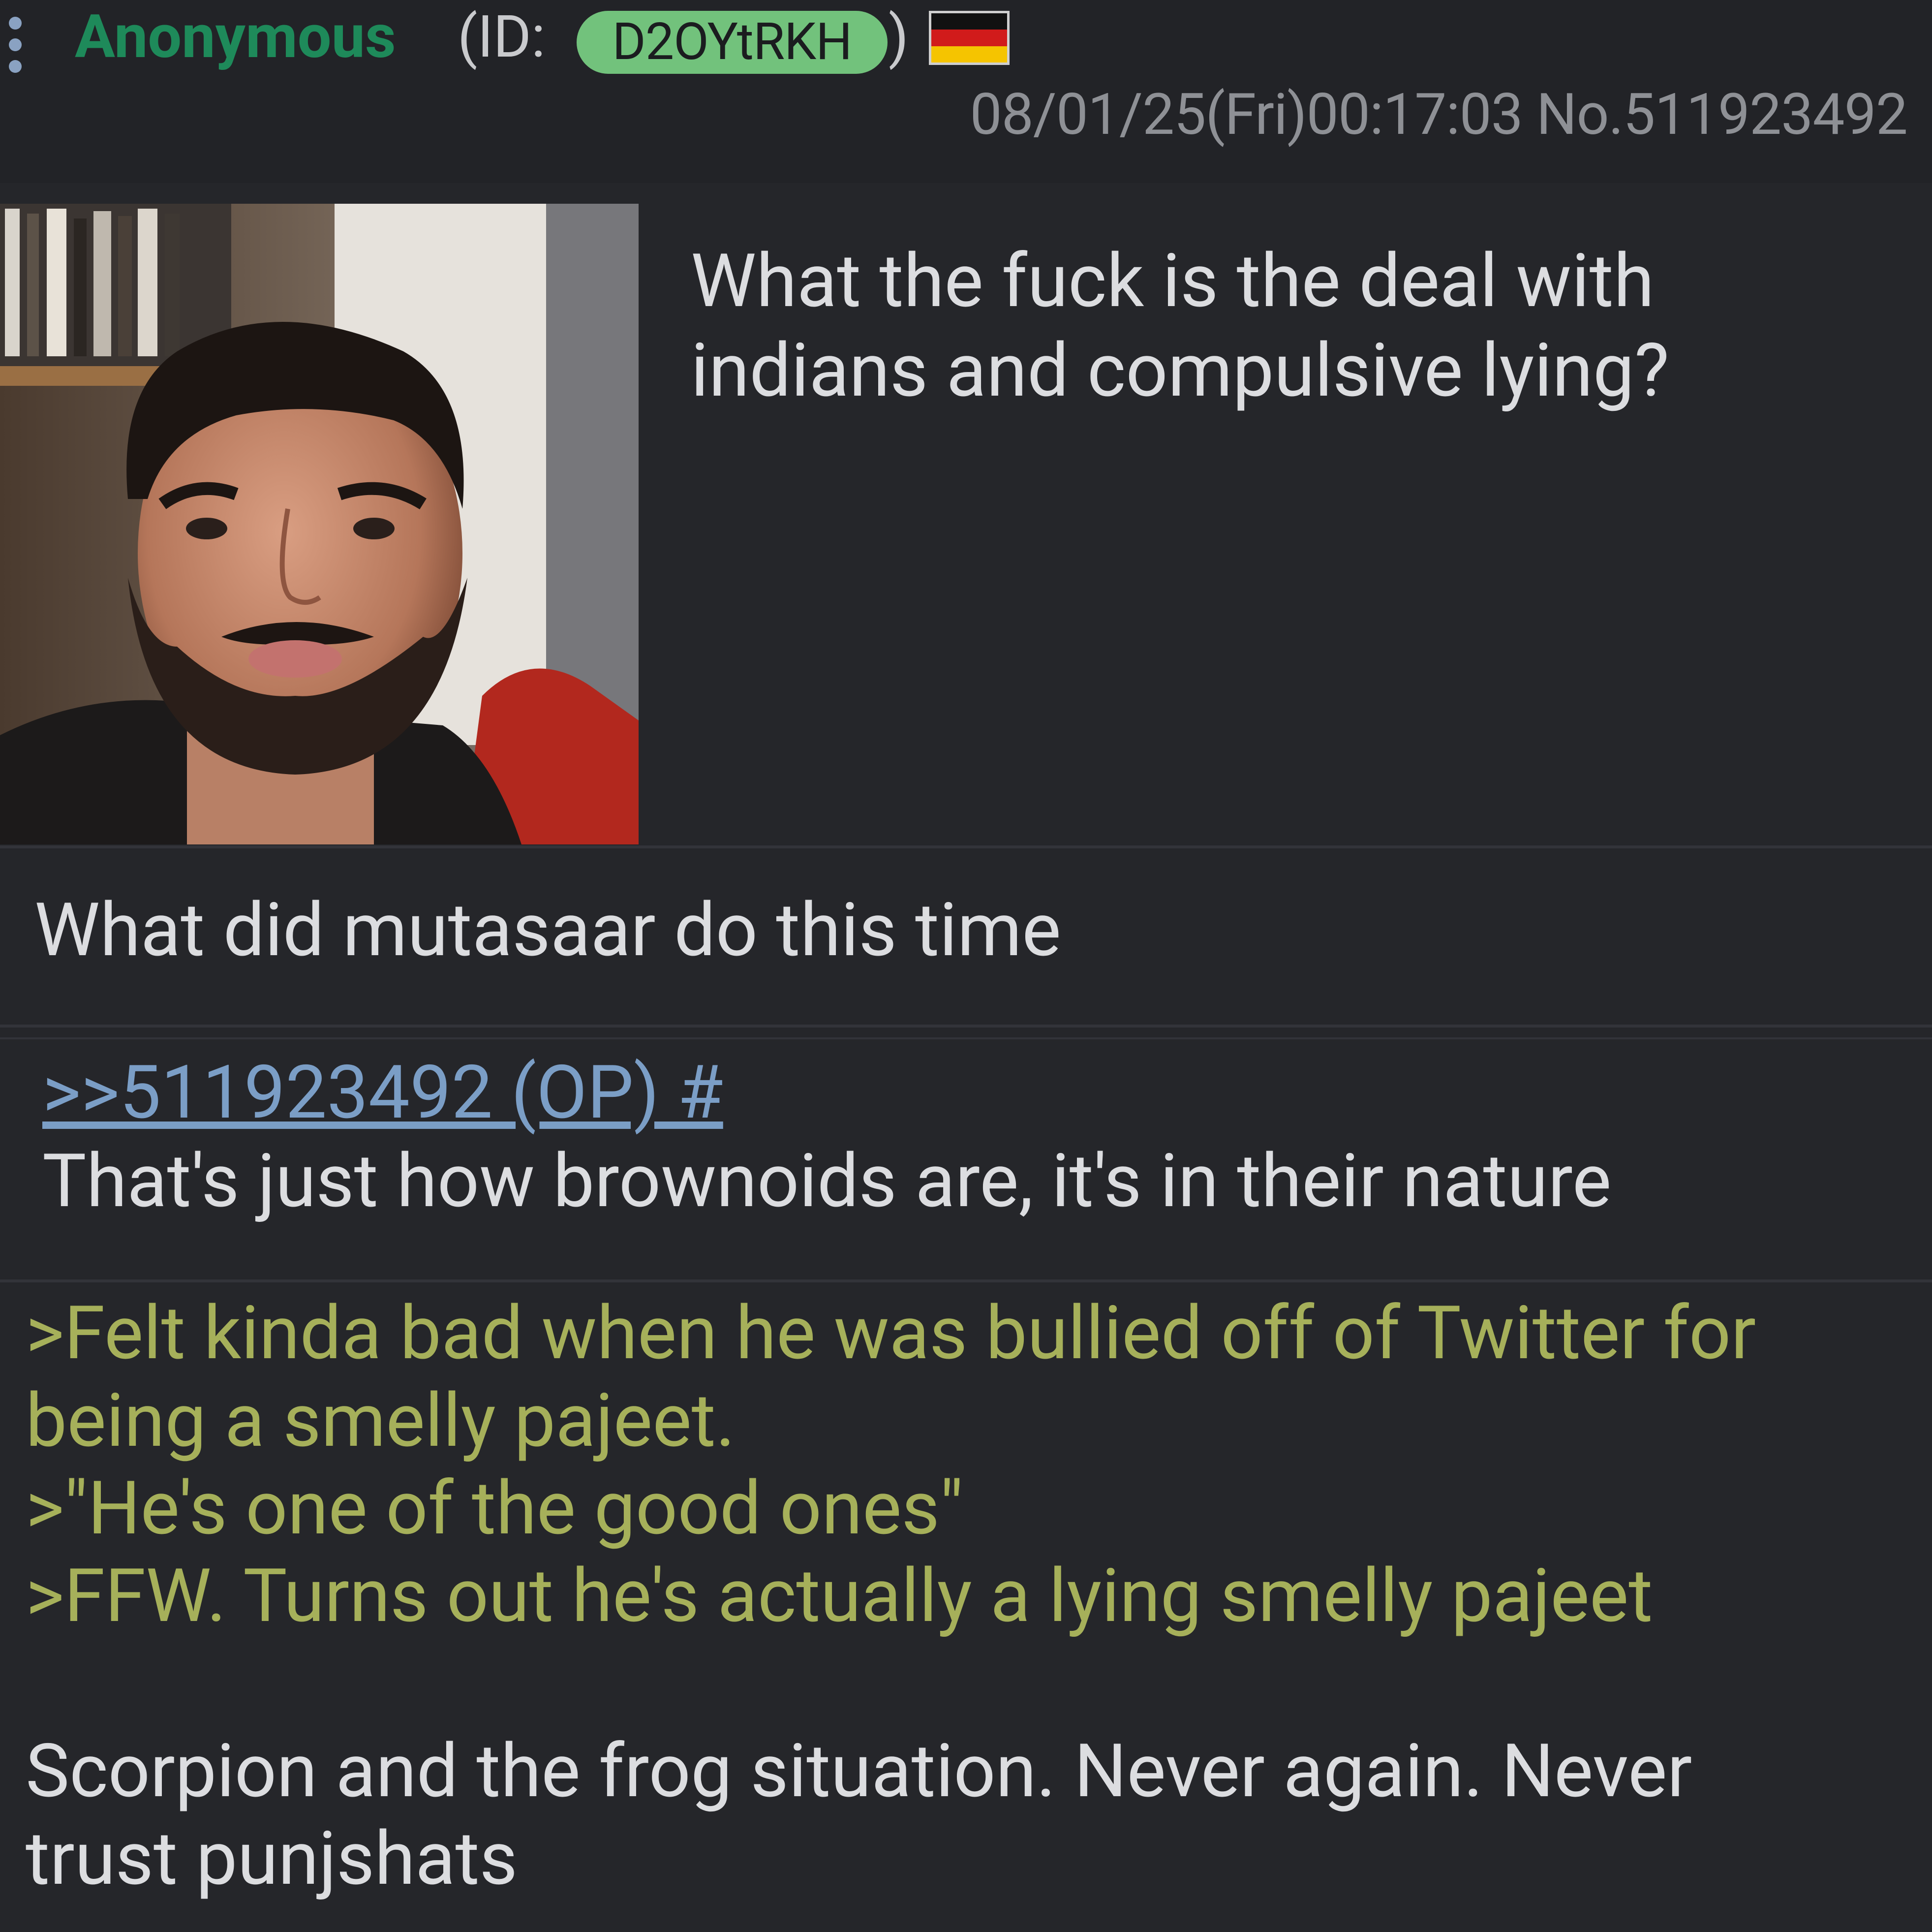 The width and height of the screenshot is (1932, 1932). What do you see at coordinates (1173, 281) in the screenshot?
I see `op-comment-line: What the fuck is the deal with` at bounding box center [1173, 281].